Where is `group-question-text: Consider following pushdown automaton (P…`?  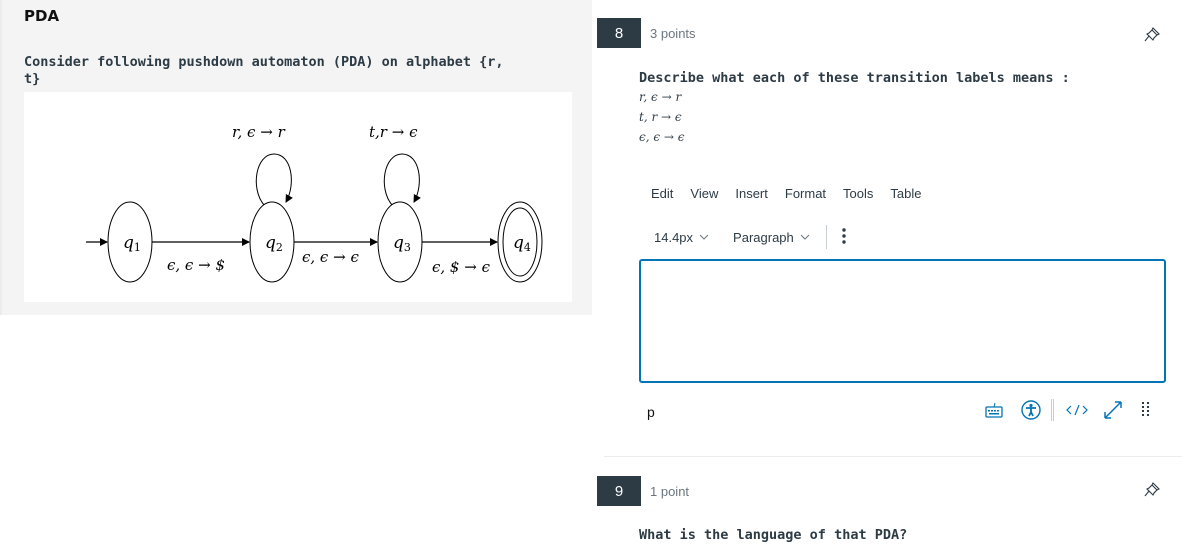
group-question-text: Consider following pushdown automaton (P… is located at coordinates (299, 71).